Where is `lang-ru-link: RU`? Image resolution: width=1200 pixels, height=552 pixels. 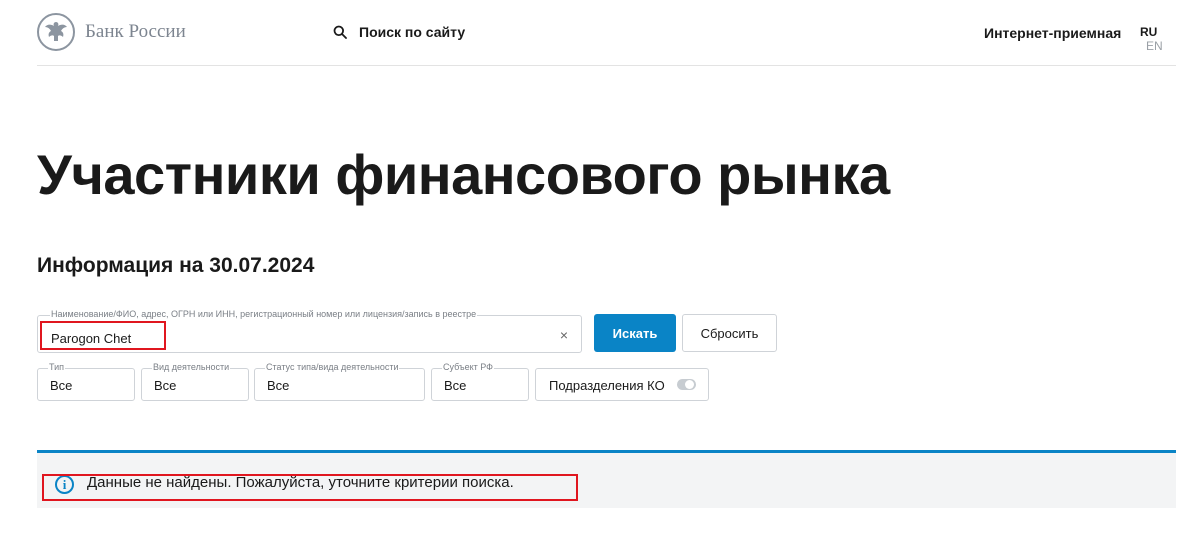
lang-ru-link: RU is located at coordinates (1148, 32).